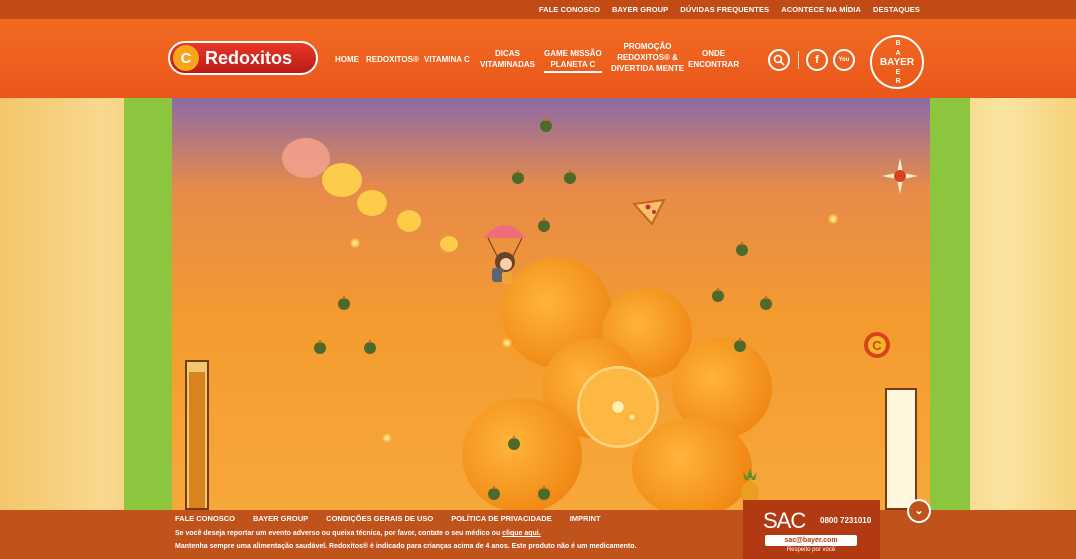  I want to click on header-divider, so click(798, 60).